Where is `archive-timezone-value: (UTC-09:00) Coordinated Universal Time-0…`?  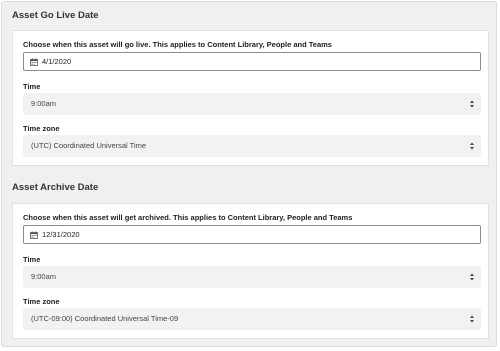 archive-timezone-value: (UTC-09:00) Coordinated Universal Time-0… is located at coordinates (105, 318).